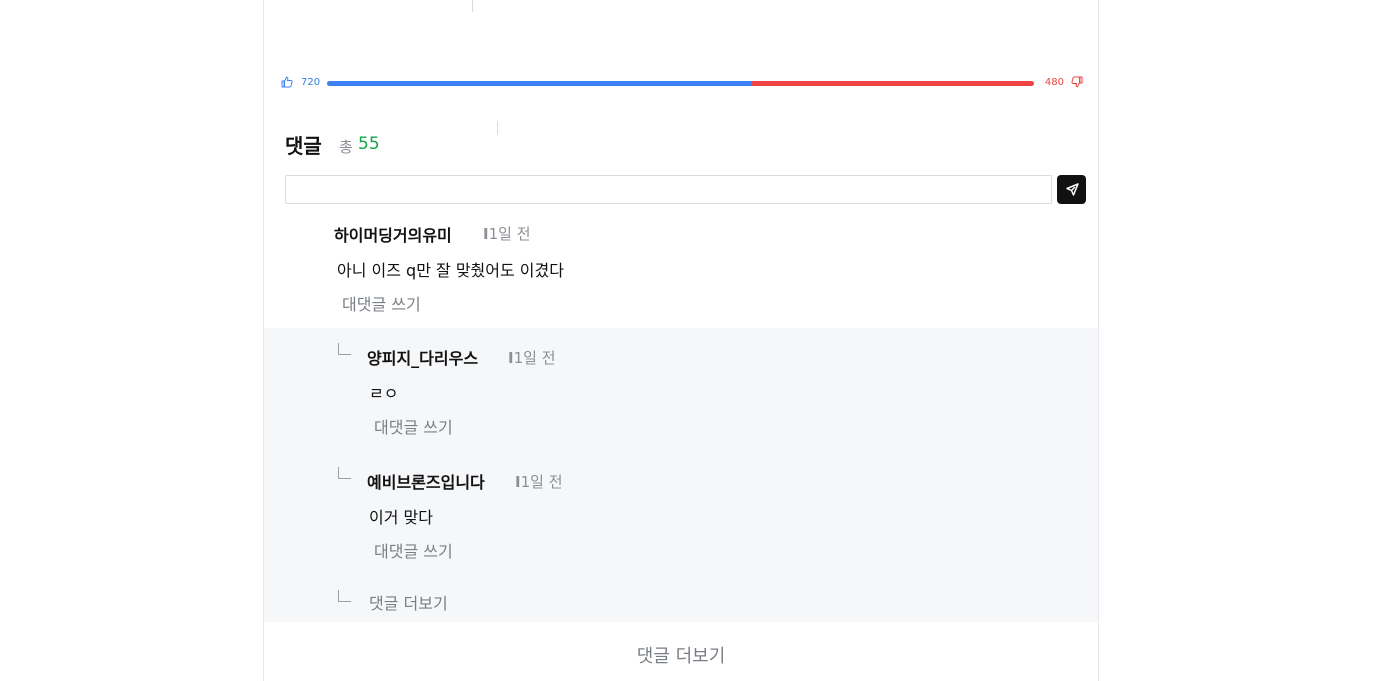 The image size is (1374, 681). I want to click on down-vote-count: 480, so click(1054, 82).